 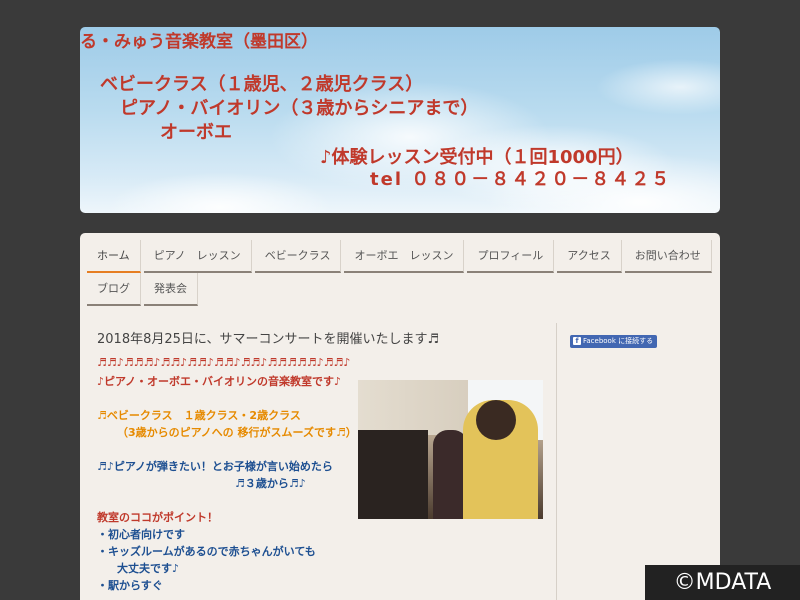 I want to click on header-baby-class: ベビークラス（１歳児、２歳児クラス）, so click(x=262, y=84).